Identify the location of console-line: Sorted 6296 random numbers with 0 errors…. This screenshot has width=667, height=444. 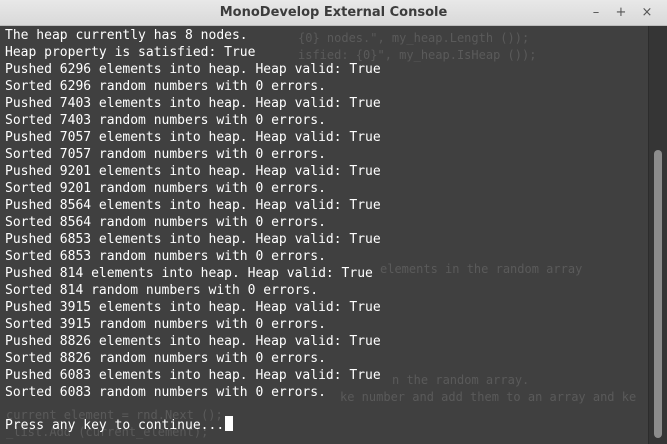
(165, 86).